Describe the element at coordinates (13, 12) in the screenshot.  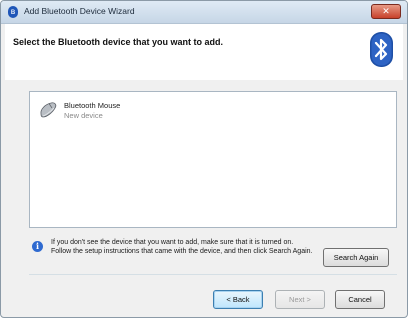
I see `bluetooth-app-icon: ʙ` at that location.